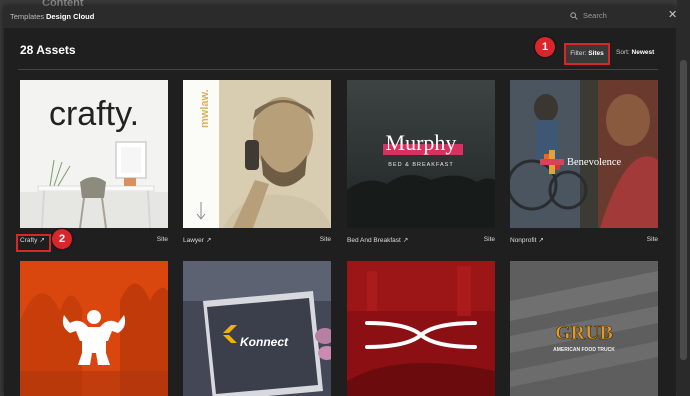 The image size is (690, 396). I want to click on search-icon, so click(574, 16).